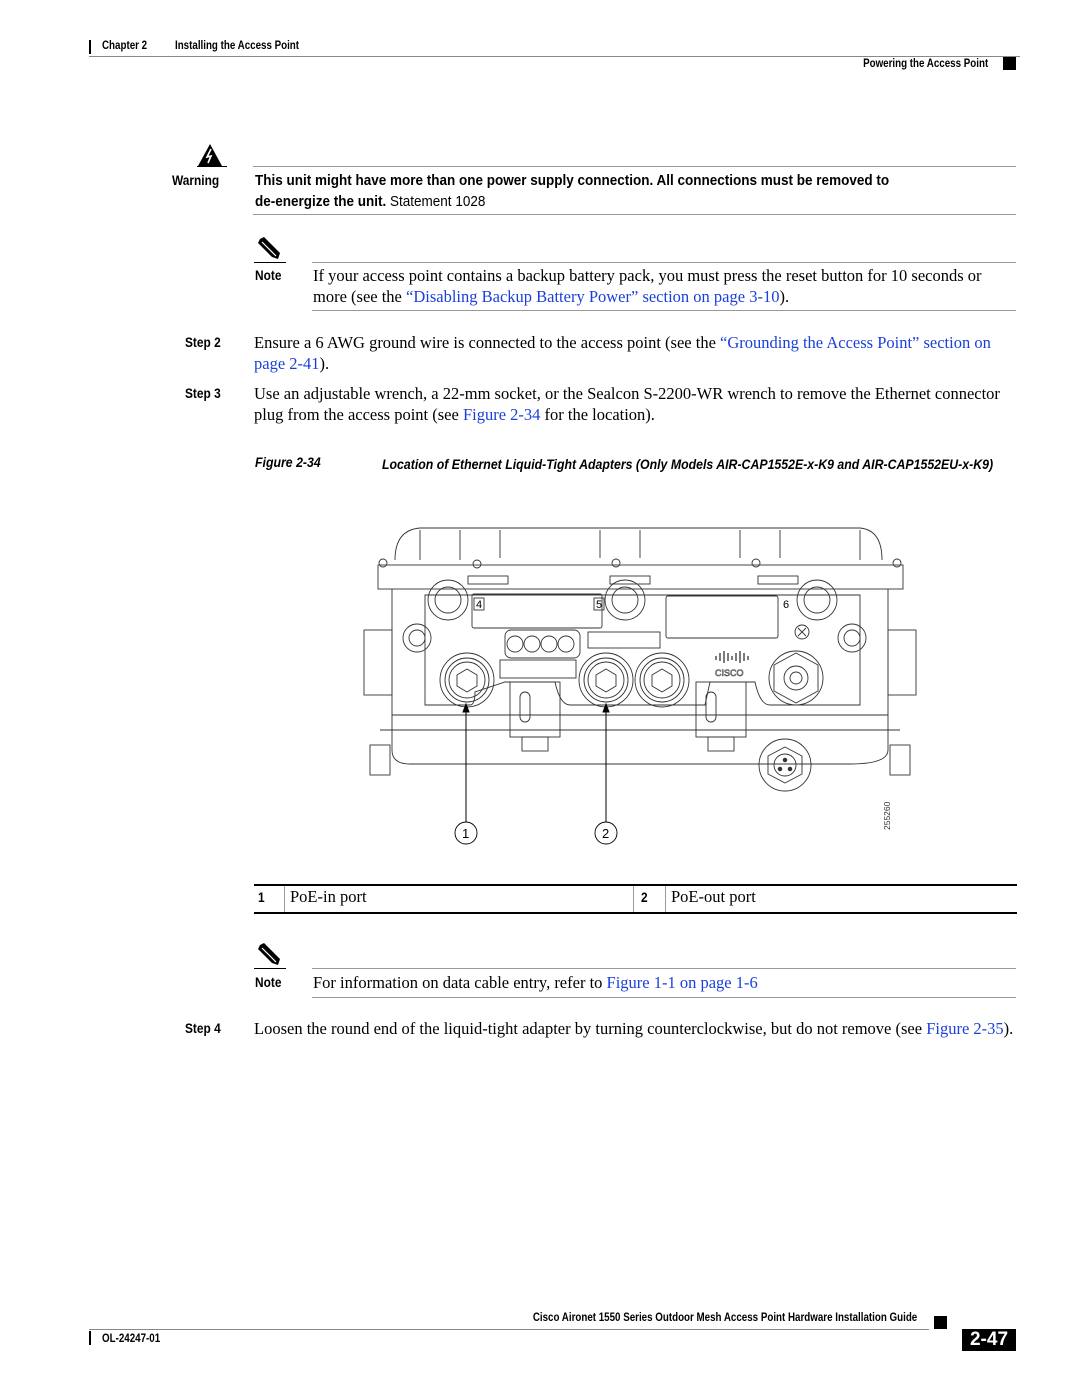 This screenshot has width=1080, height=1397. I want to click on callout-1-label: 1, so click(465, 833).